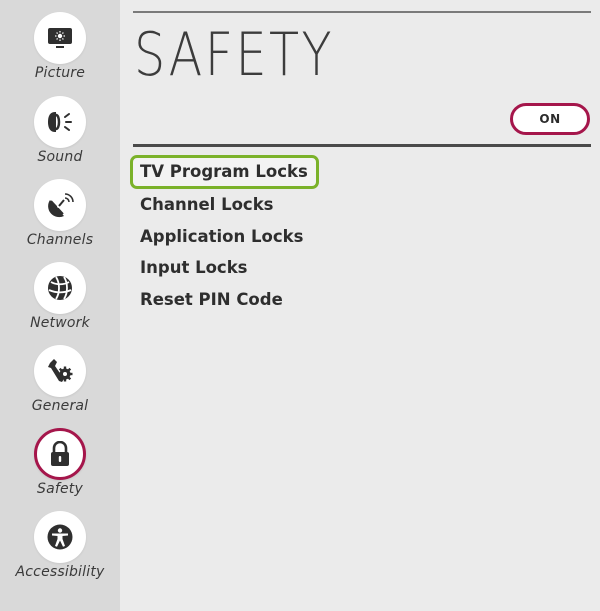  I want to click on sidebar-item-label: Sound, so click(60, 157).